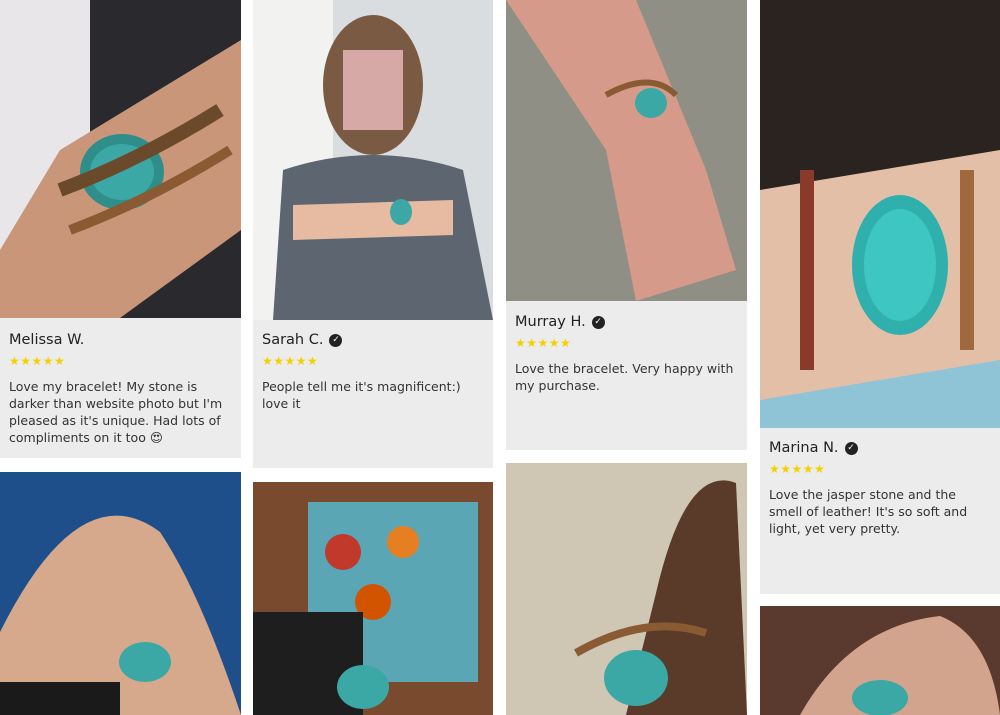  I want to click on reviewer-name: Marina N. ✓, so click(880, 448).